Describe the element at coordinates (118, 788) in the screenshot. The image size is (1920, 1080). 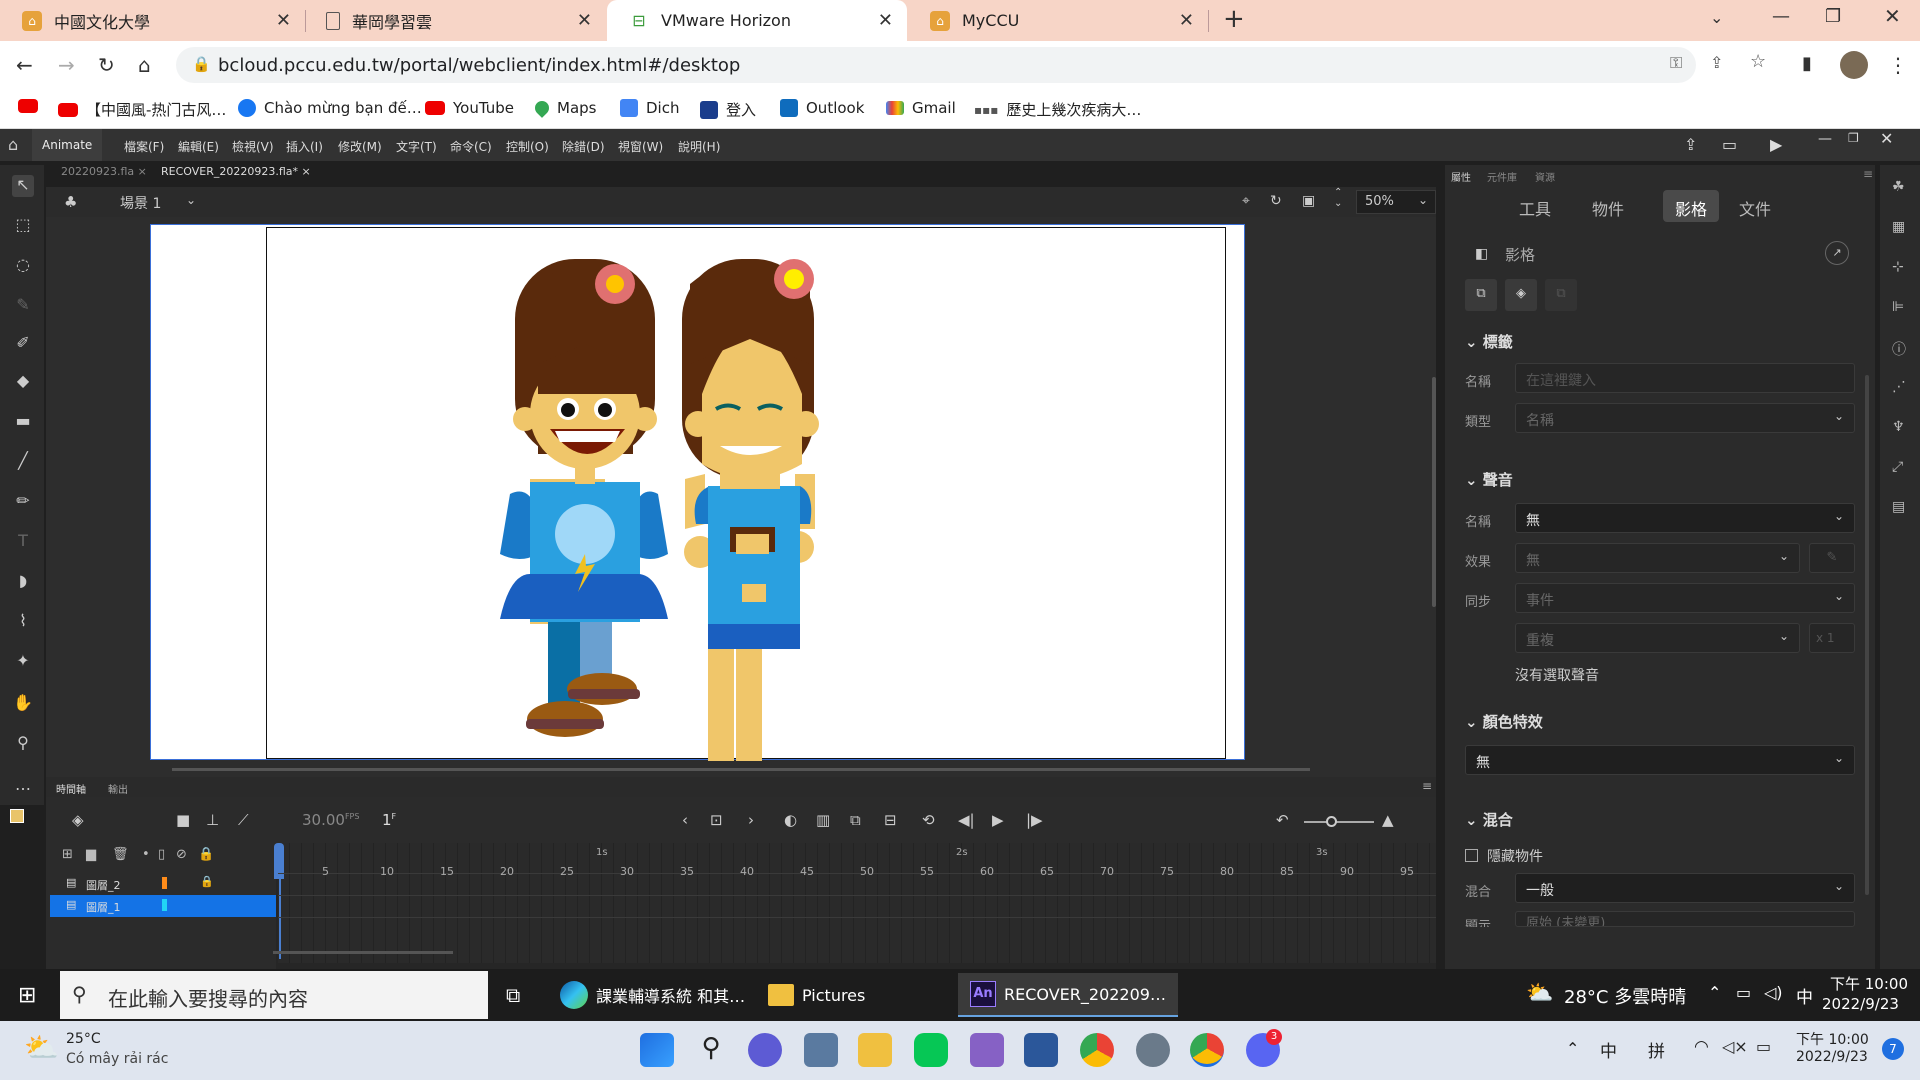
I see `tab-output: 輸出` at that location.